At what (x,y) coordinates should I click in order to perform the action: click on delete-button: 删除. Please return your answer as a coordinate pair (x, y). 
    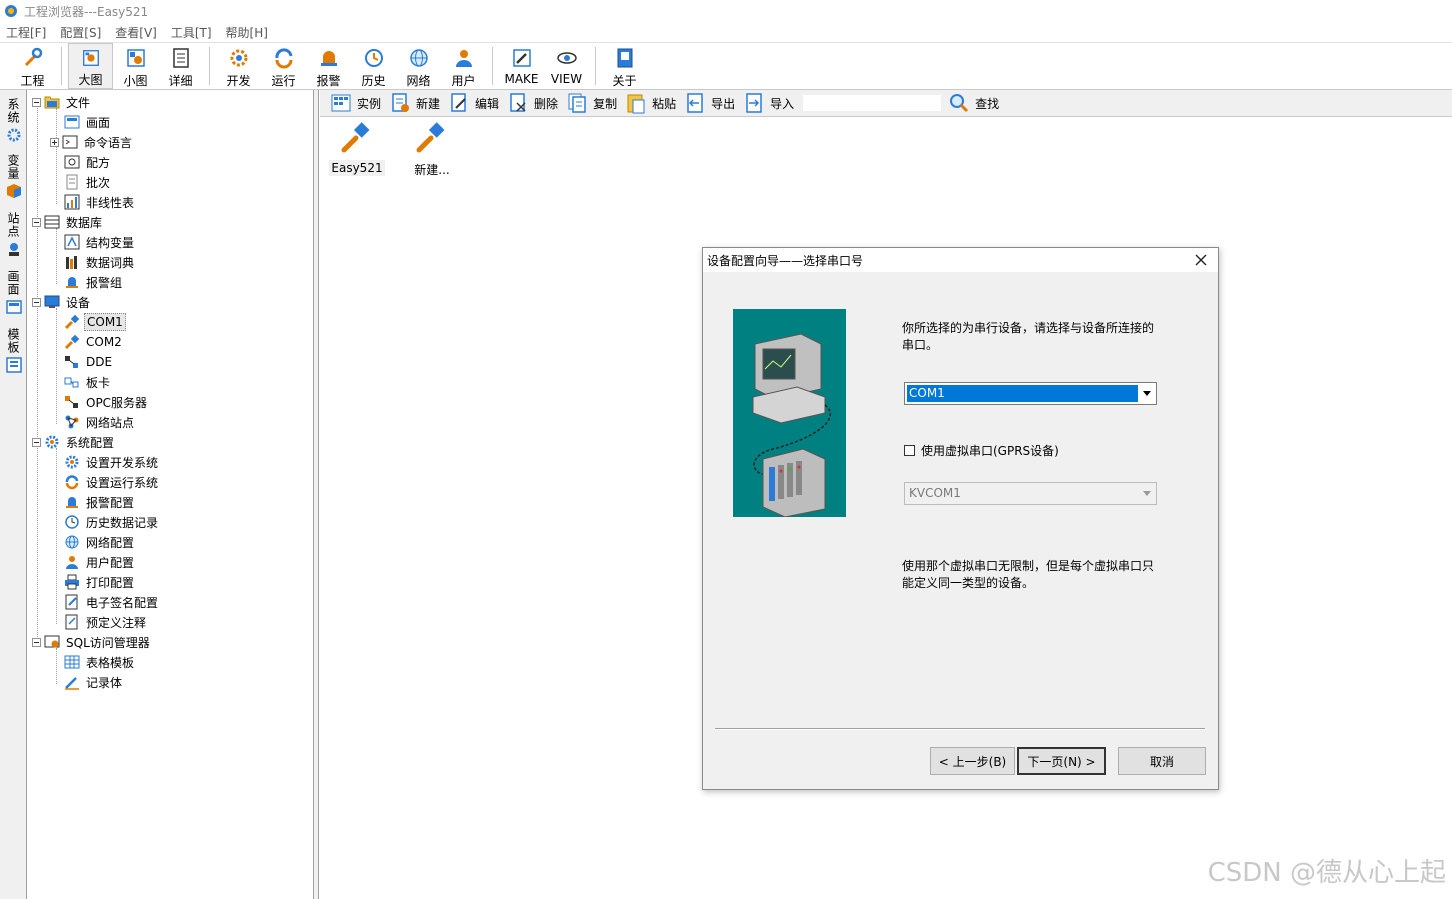
    Looking at the image, I should click on (532, 103).